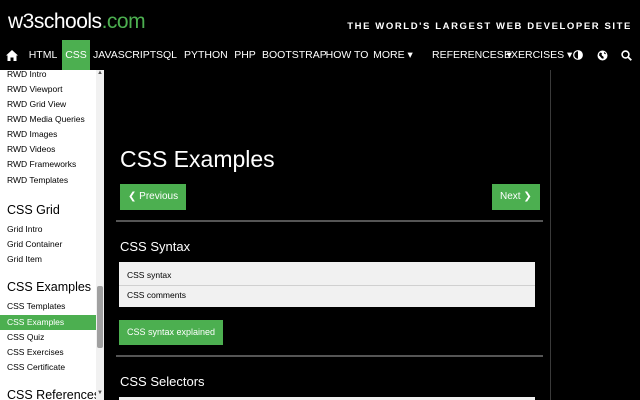 This screenshot has width=640, height=400. What do you see at coordinates (46, 119) in the screenshot?
I see `sidebar-item-rwd-media-queries: RWD Media Queries` at bounding box center [46, 119].